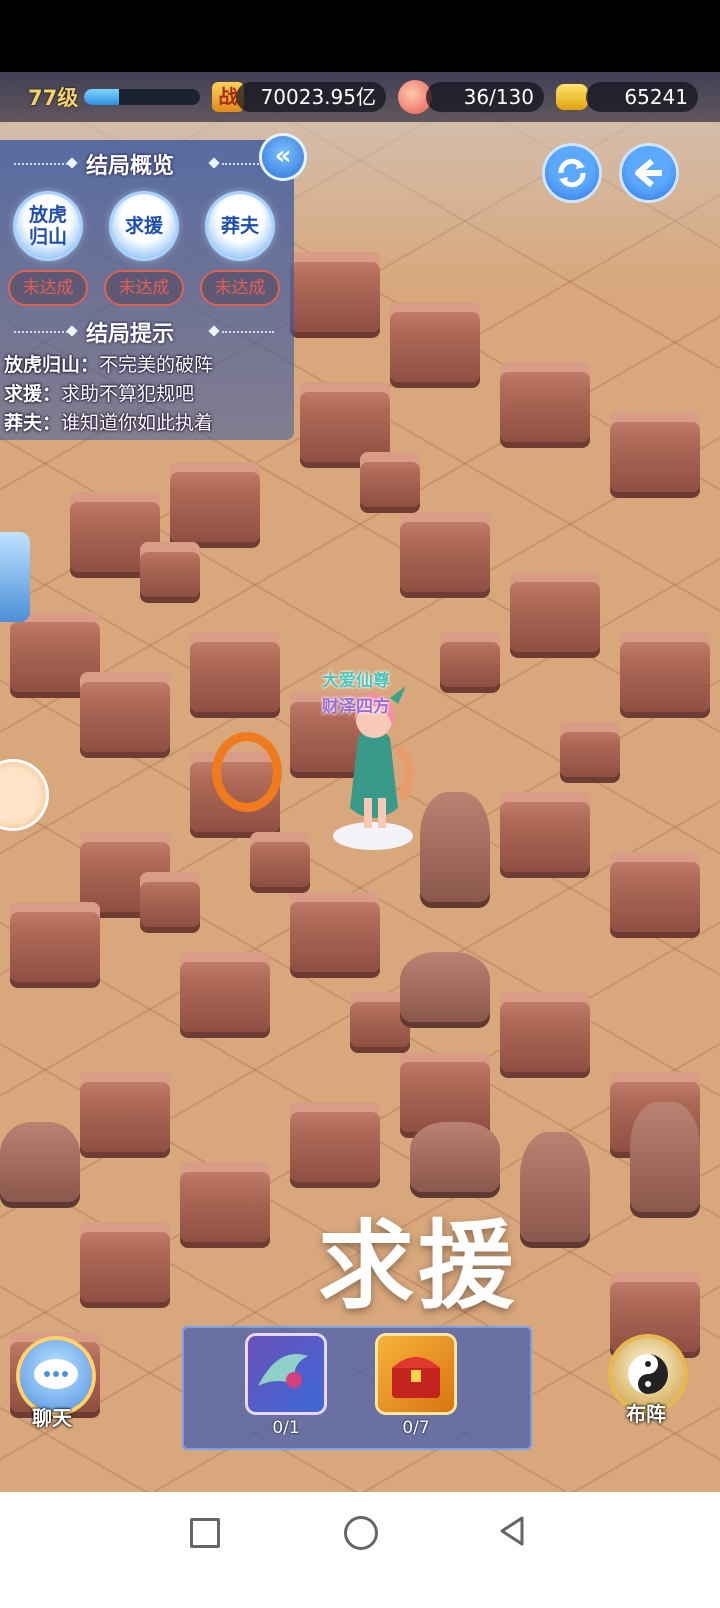 This screenshot has height=1608, width=720. I want to click on dragon-item-icon, so click(283, 1371).